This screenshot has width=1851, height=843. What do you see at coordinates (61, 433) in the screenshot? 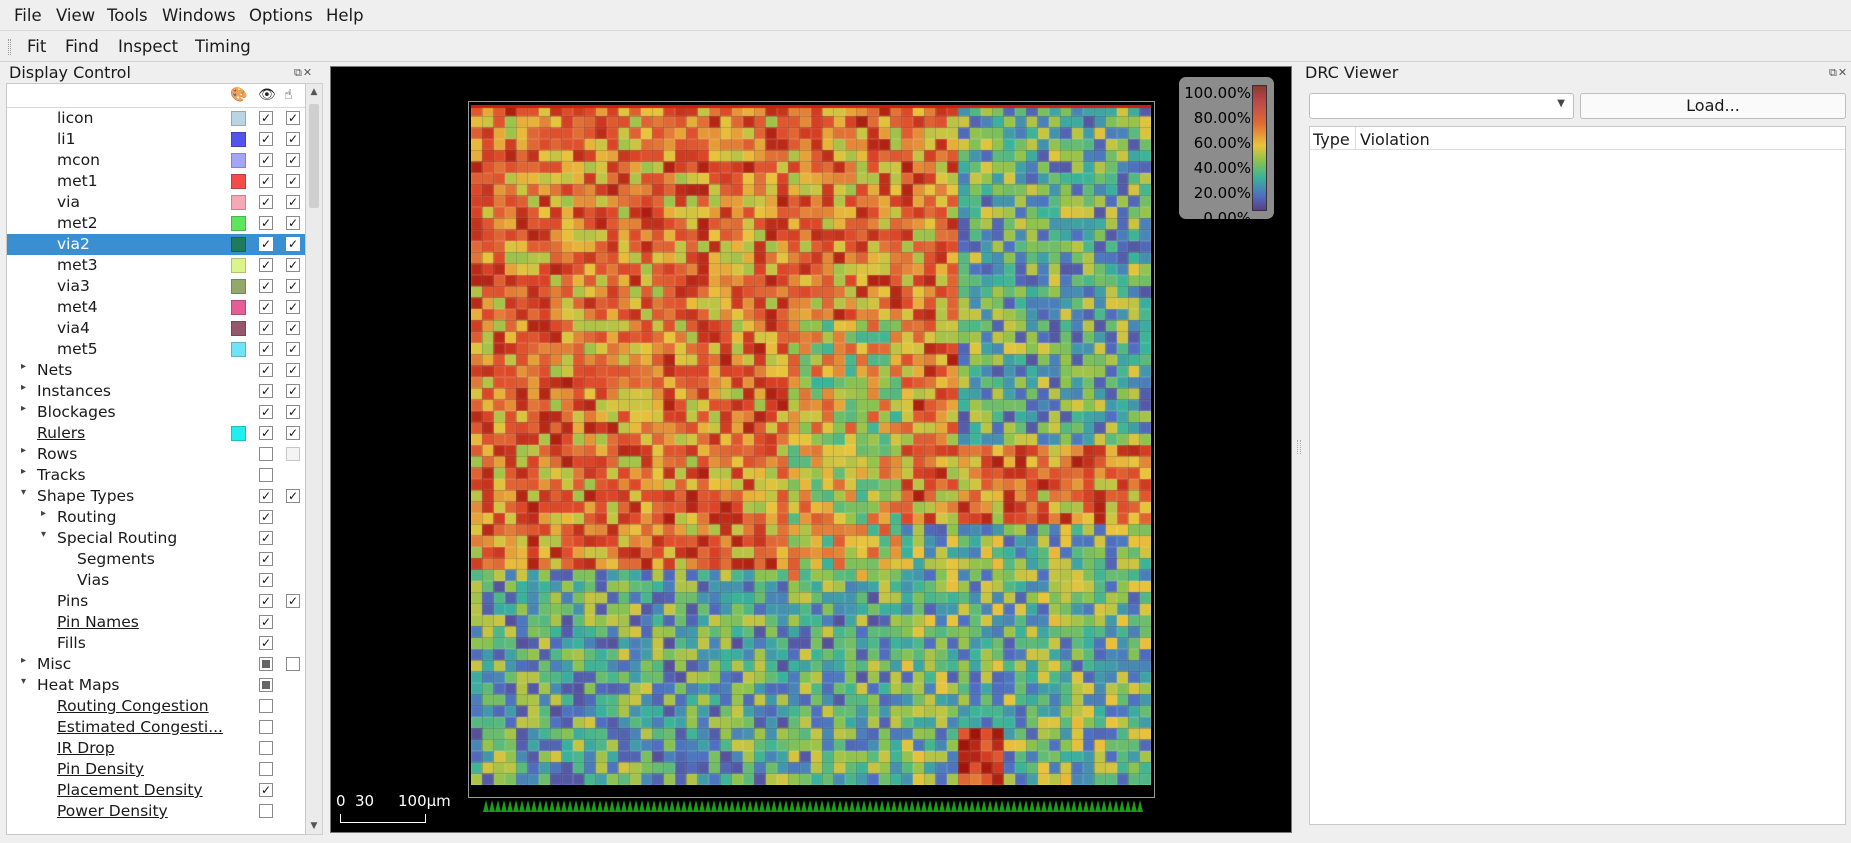
I see `row-label: Rulers` at bounding box center [61, 433].